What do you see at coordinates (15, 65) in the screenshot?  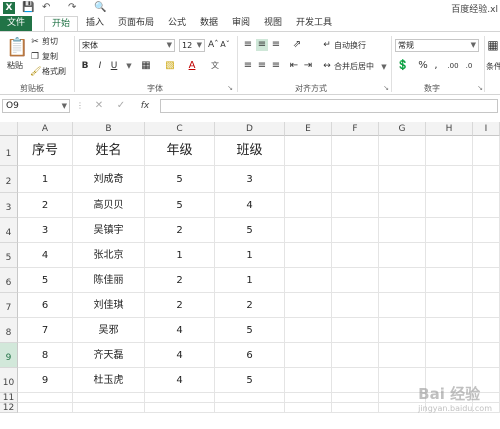 I see `paste-button: 粘贴` at bounding box center [15, 65].